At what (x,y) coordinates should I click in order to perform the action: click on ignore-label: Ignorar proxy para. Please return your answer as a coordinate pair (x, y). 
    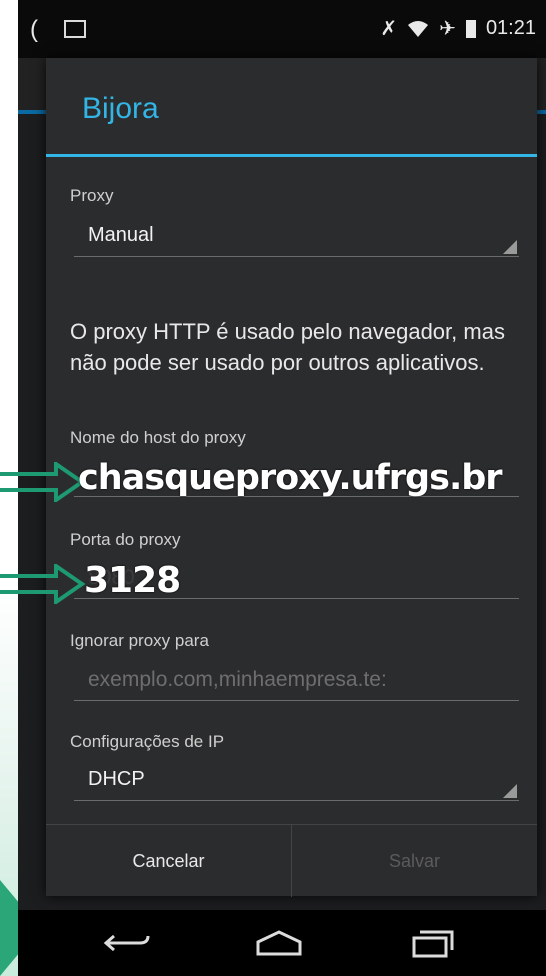
    Looking at the image, I should click on (139, 640).